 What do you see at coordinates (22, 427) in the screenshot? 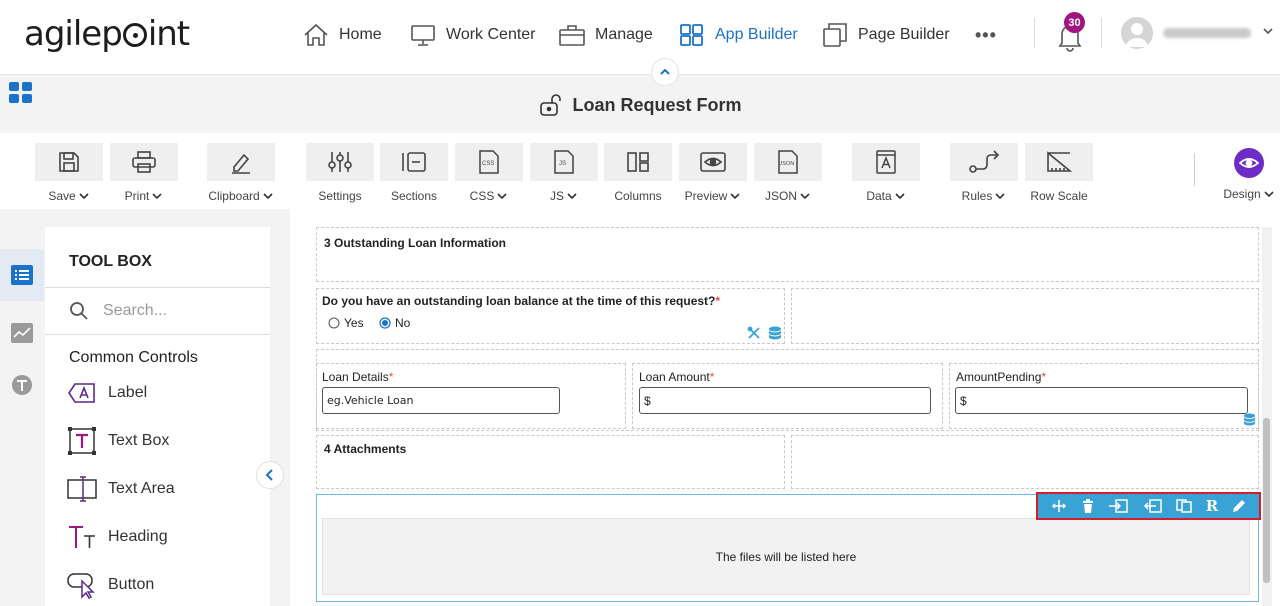
I see `left-icon-column` at bounding box center [22, 427].